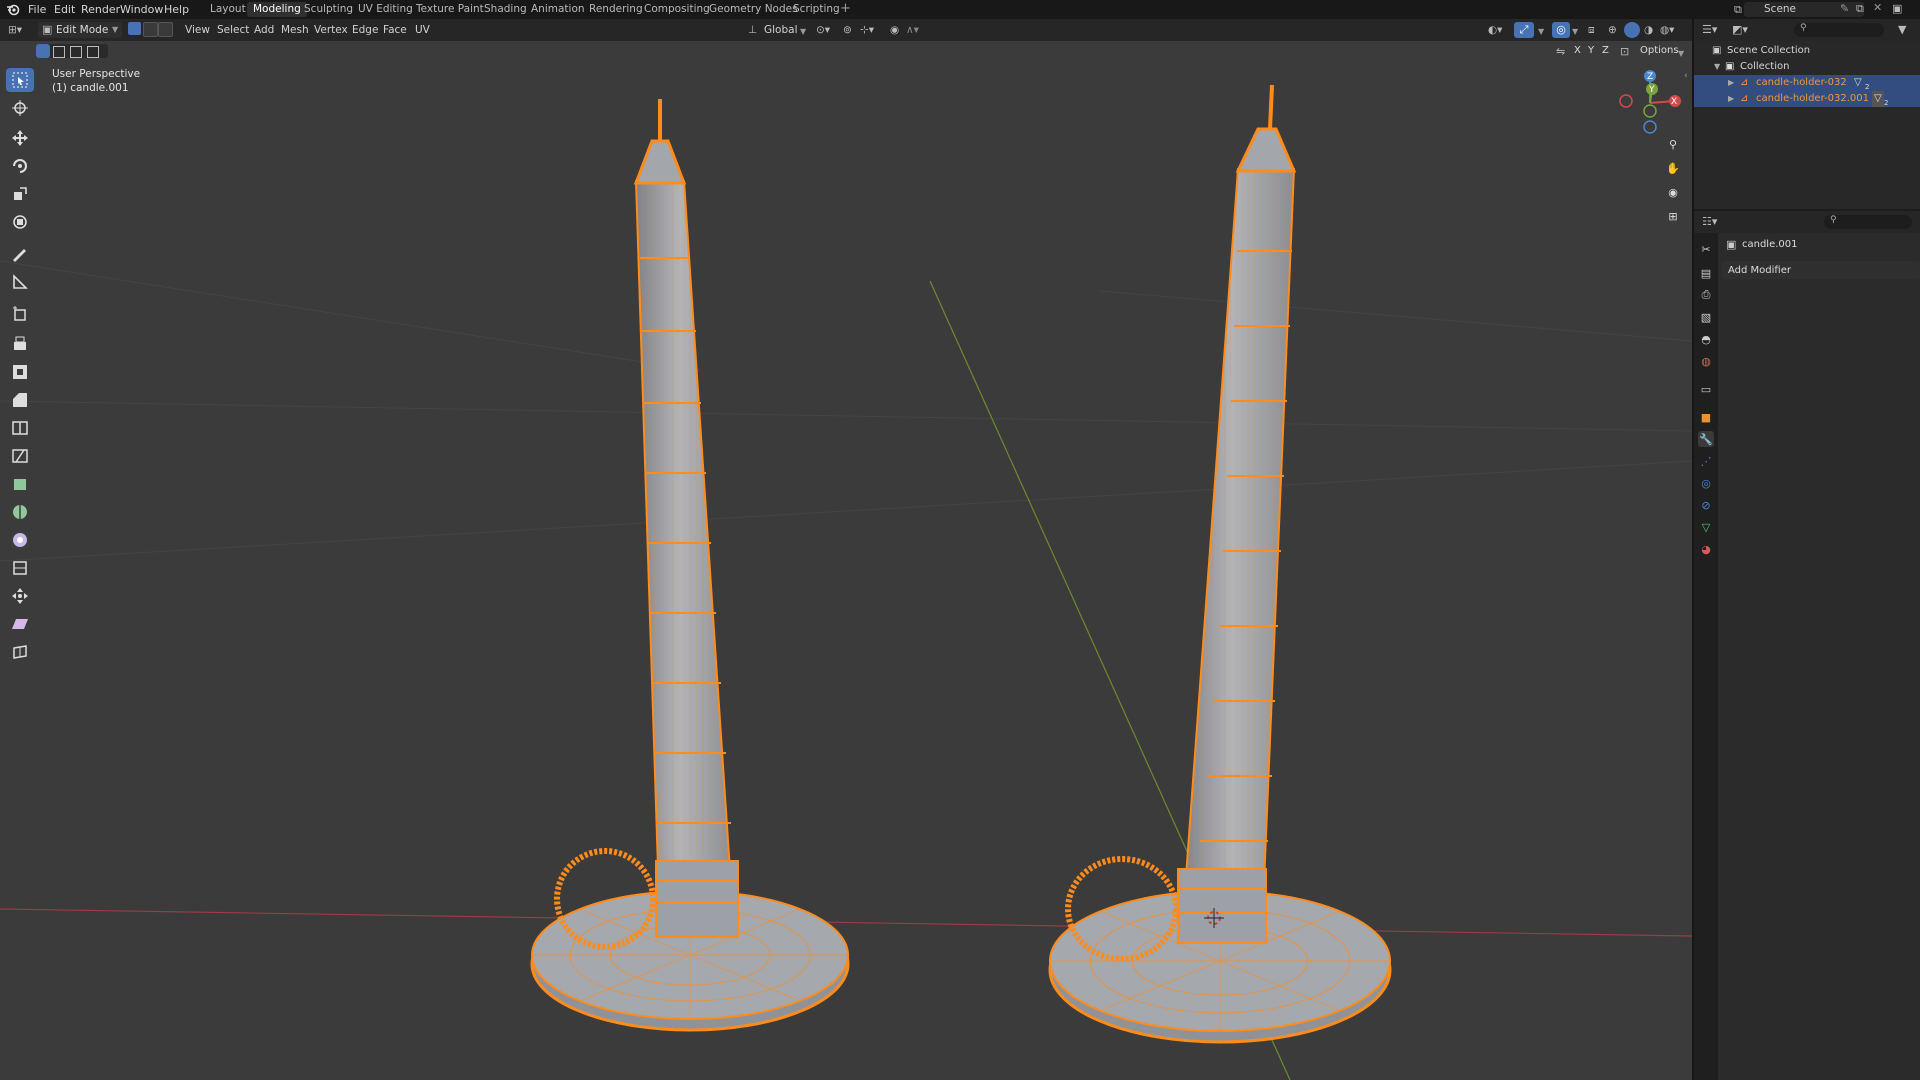  Describe the element at coordinates (1673, 144) in the screenshot. I see `zoom-icon: ⚲` at that location.